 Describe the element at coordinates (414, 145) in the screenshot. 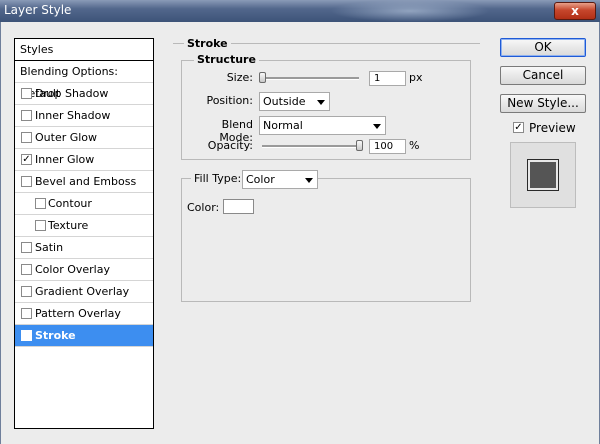

I see `opacity-unit: %` at that location.